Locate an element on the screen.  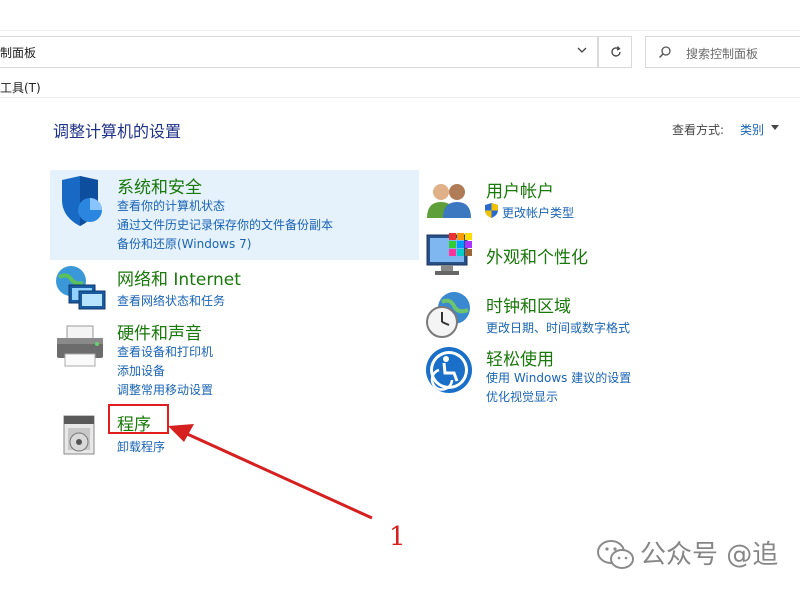
wechat-logo-icon is located at coordinates (615, 554).